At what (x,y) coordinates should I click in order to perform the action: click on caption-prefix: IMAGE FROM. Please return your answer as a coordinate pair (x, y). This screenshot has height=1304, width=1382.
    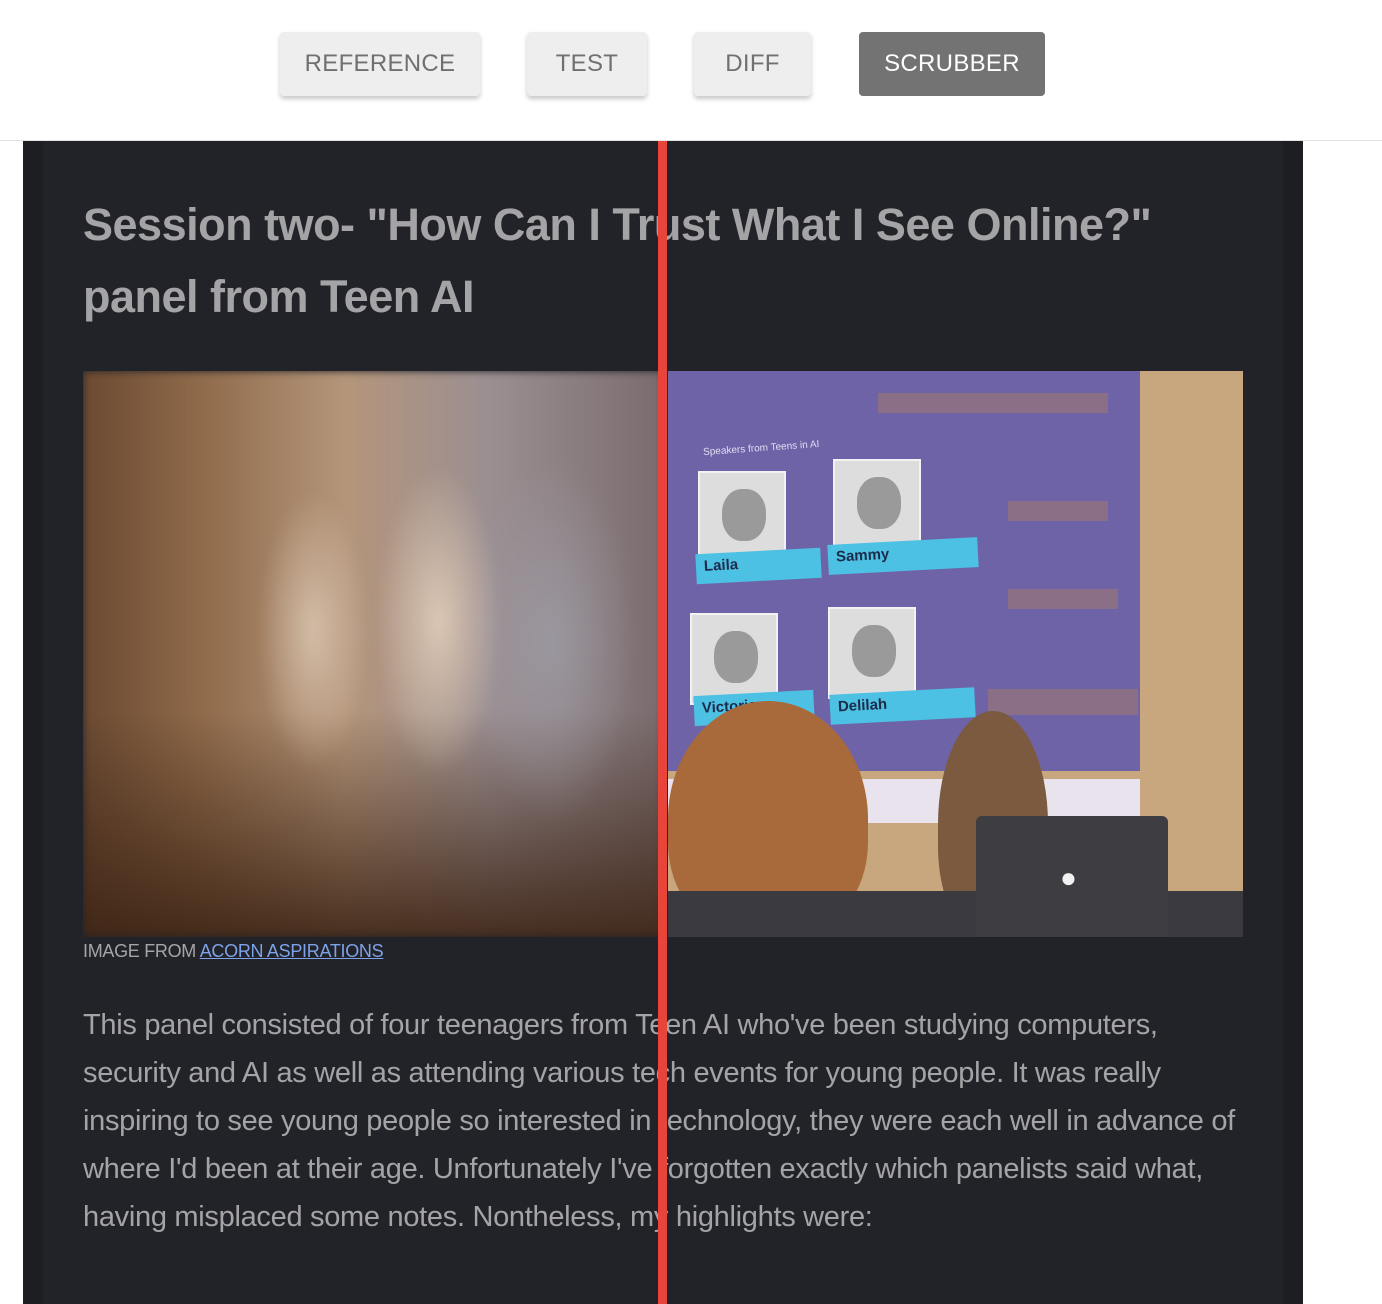
    Looking at the image, I should click on (139, 951).